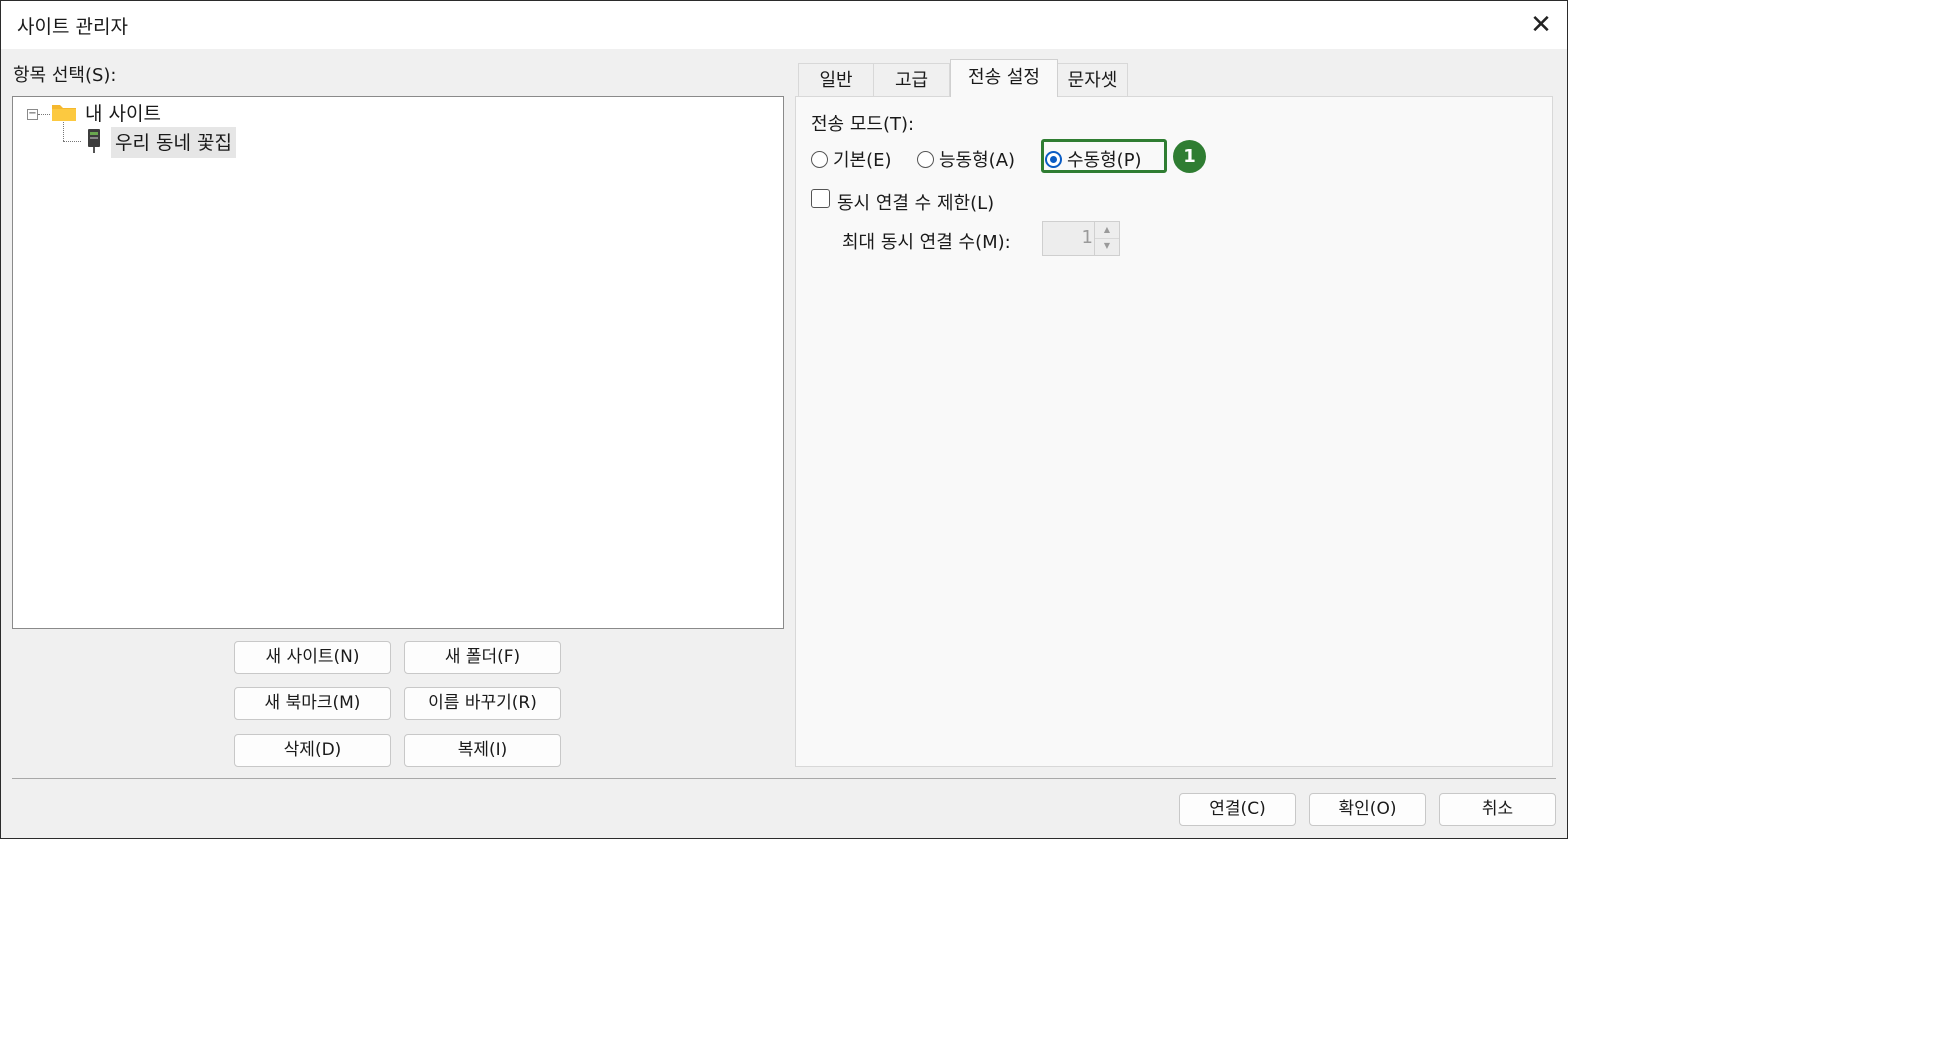 Image resolution: width=1952 pixels, height=1044 pixels. What do you see at coordinates (1107, 246) in the screenshot?
I see `chevron-down-icon: ▼` at bounding box center [1107, 246].